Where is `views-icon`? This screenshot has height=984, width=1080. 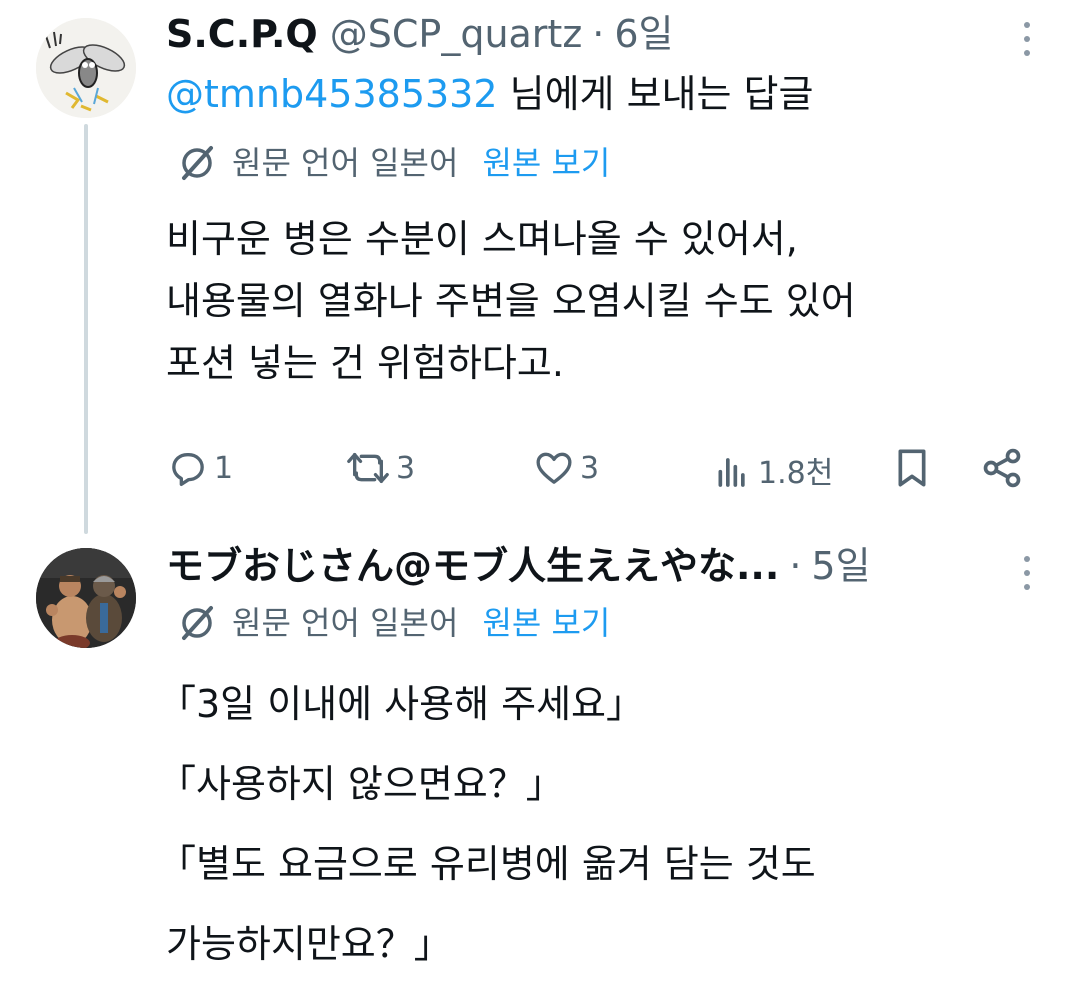
views-icon is located at coordinates (731, 472).